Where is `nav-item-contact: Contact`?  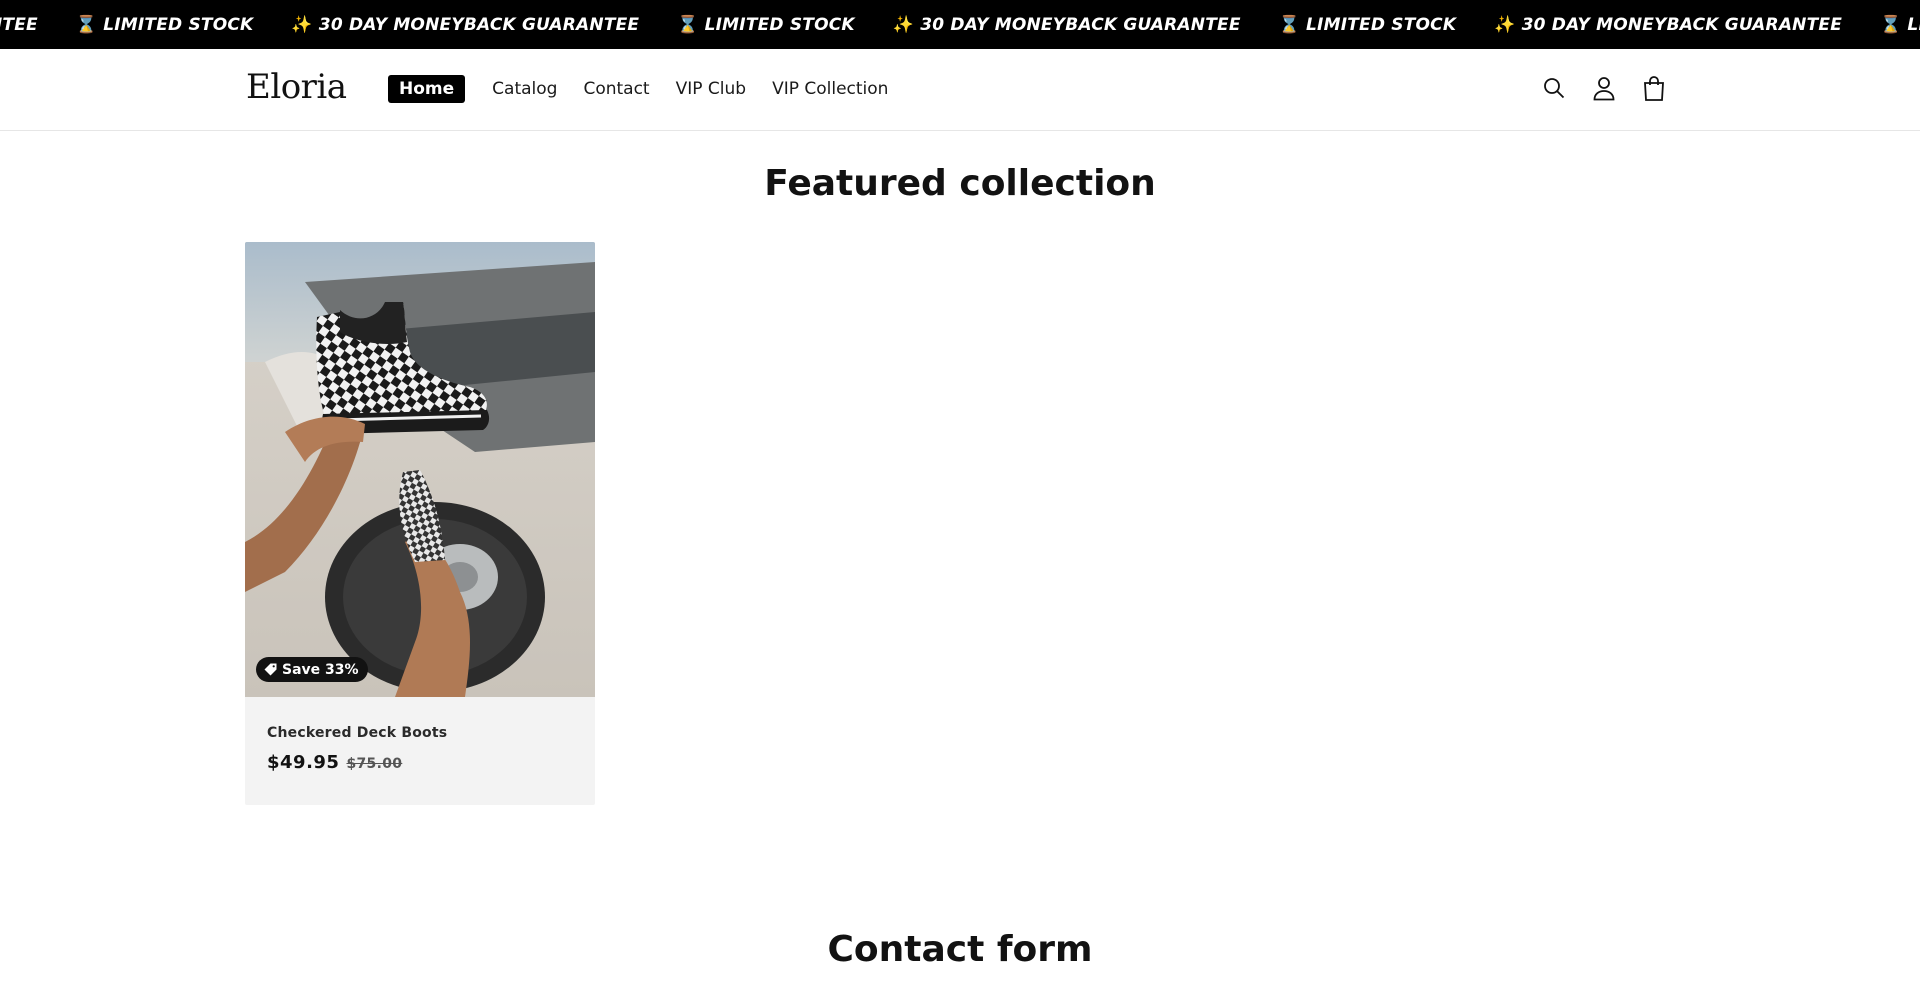 nav-item-contact: Contact is located at coordinates (616, 89).